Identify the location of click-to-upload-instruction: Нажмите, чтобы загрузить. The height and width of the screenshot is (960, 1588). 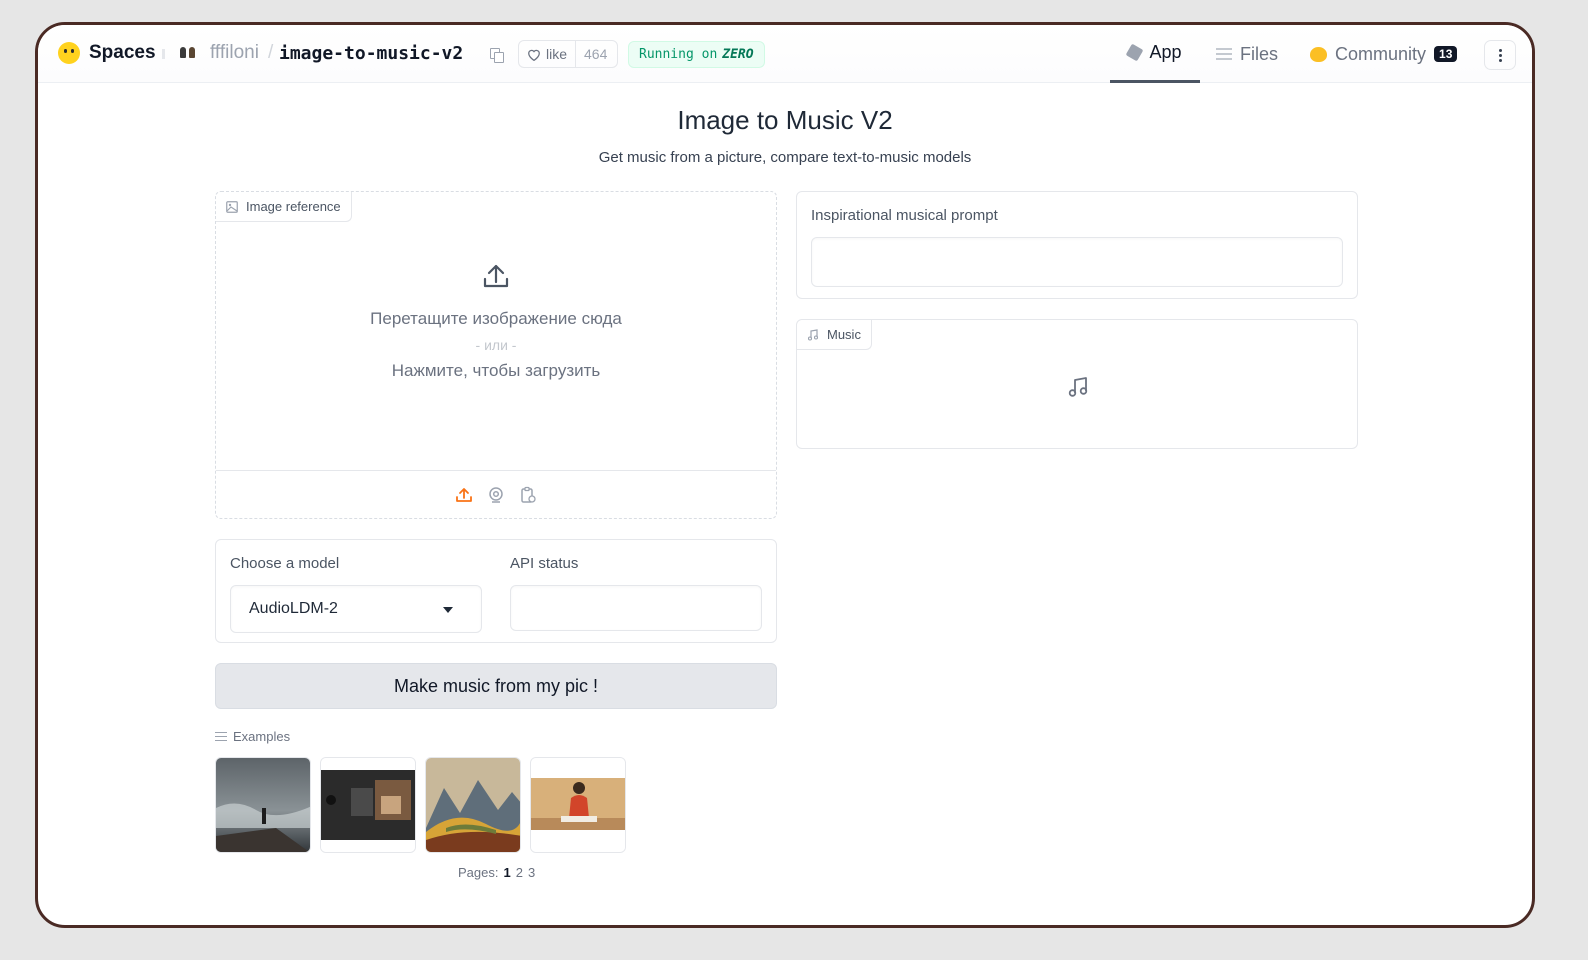
(496, 370).